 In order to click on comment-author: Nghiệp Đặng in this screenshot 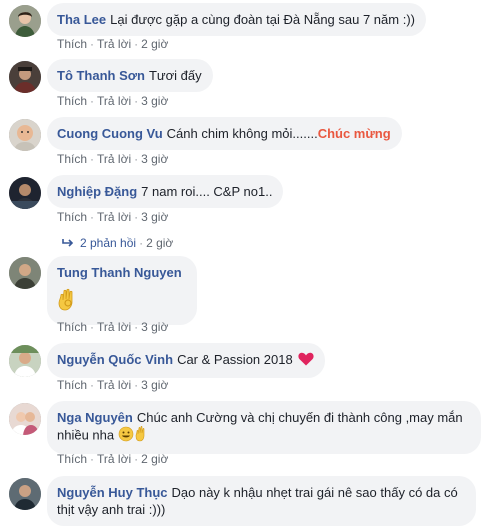, I will do `click(97, 191)`.